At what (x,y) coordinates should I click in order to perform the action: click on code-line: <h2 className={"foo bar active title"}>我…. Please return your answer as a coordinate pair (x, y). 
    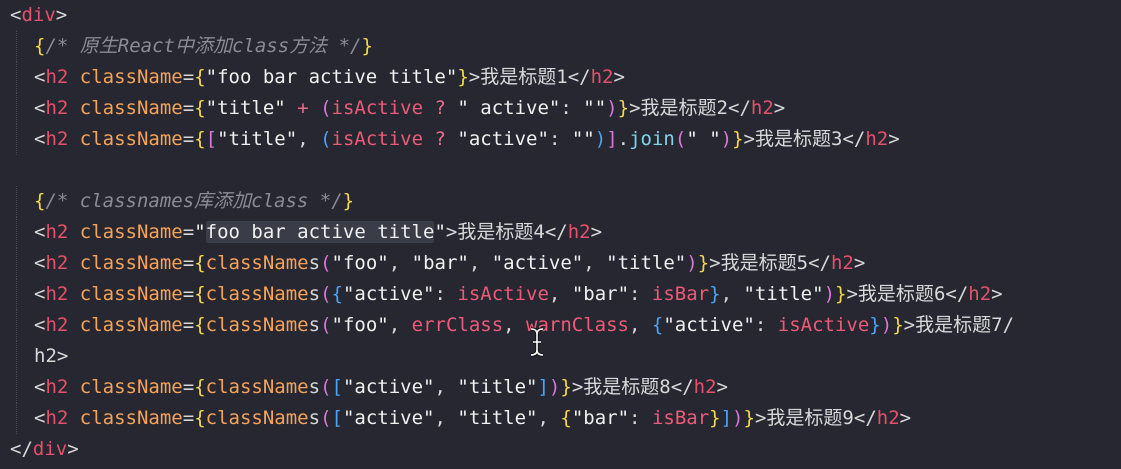
    Looking at the image, I should click on (560, 77).